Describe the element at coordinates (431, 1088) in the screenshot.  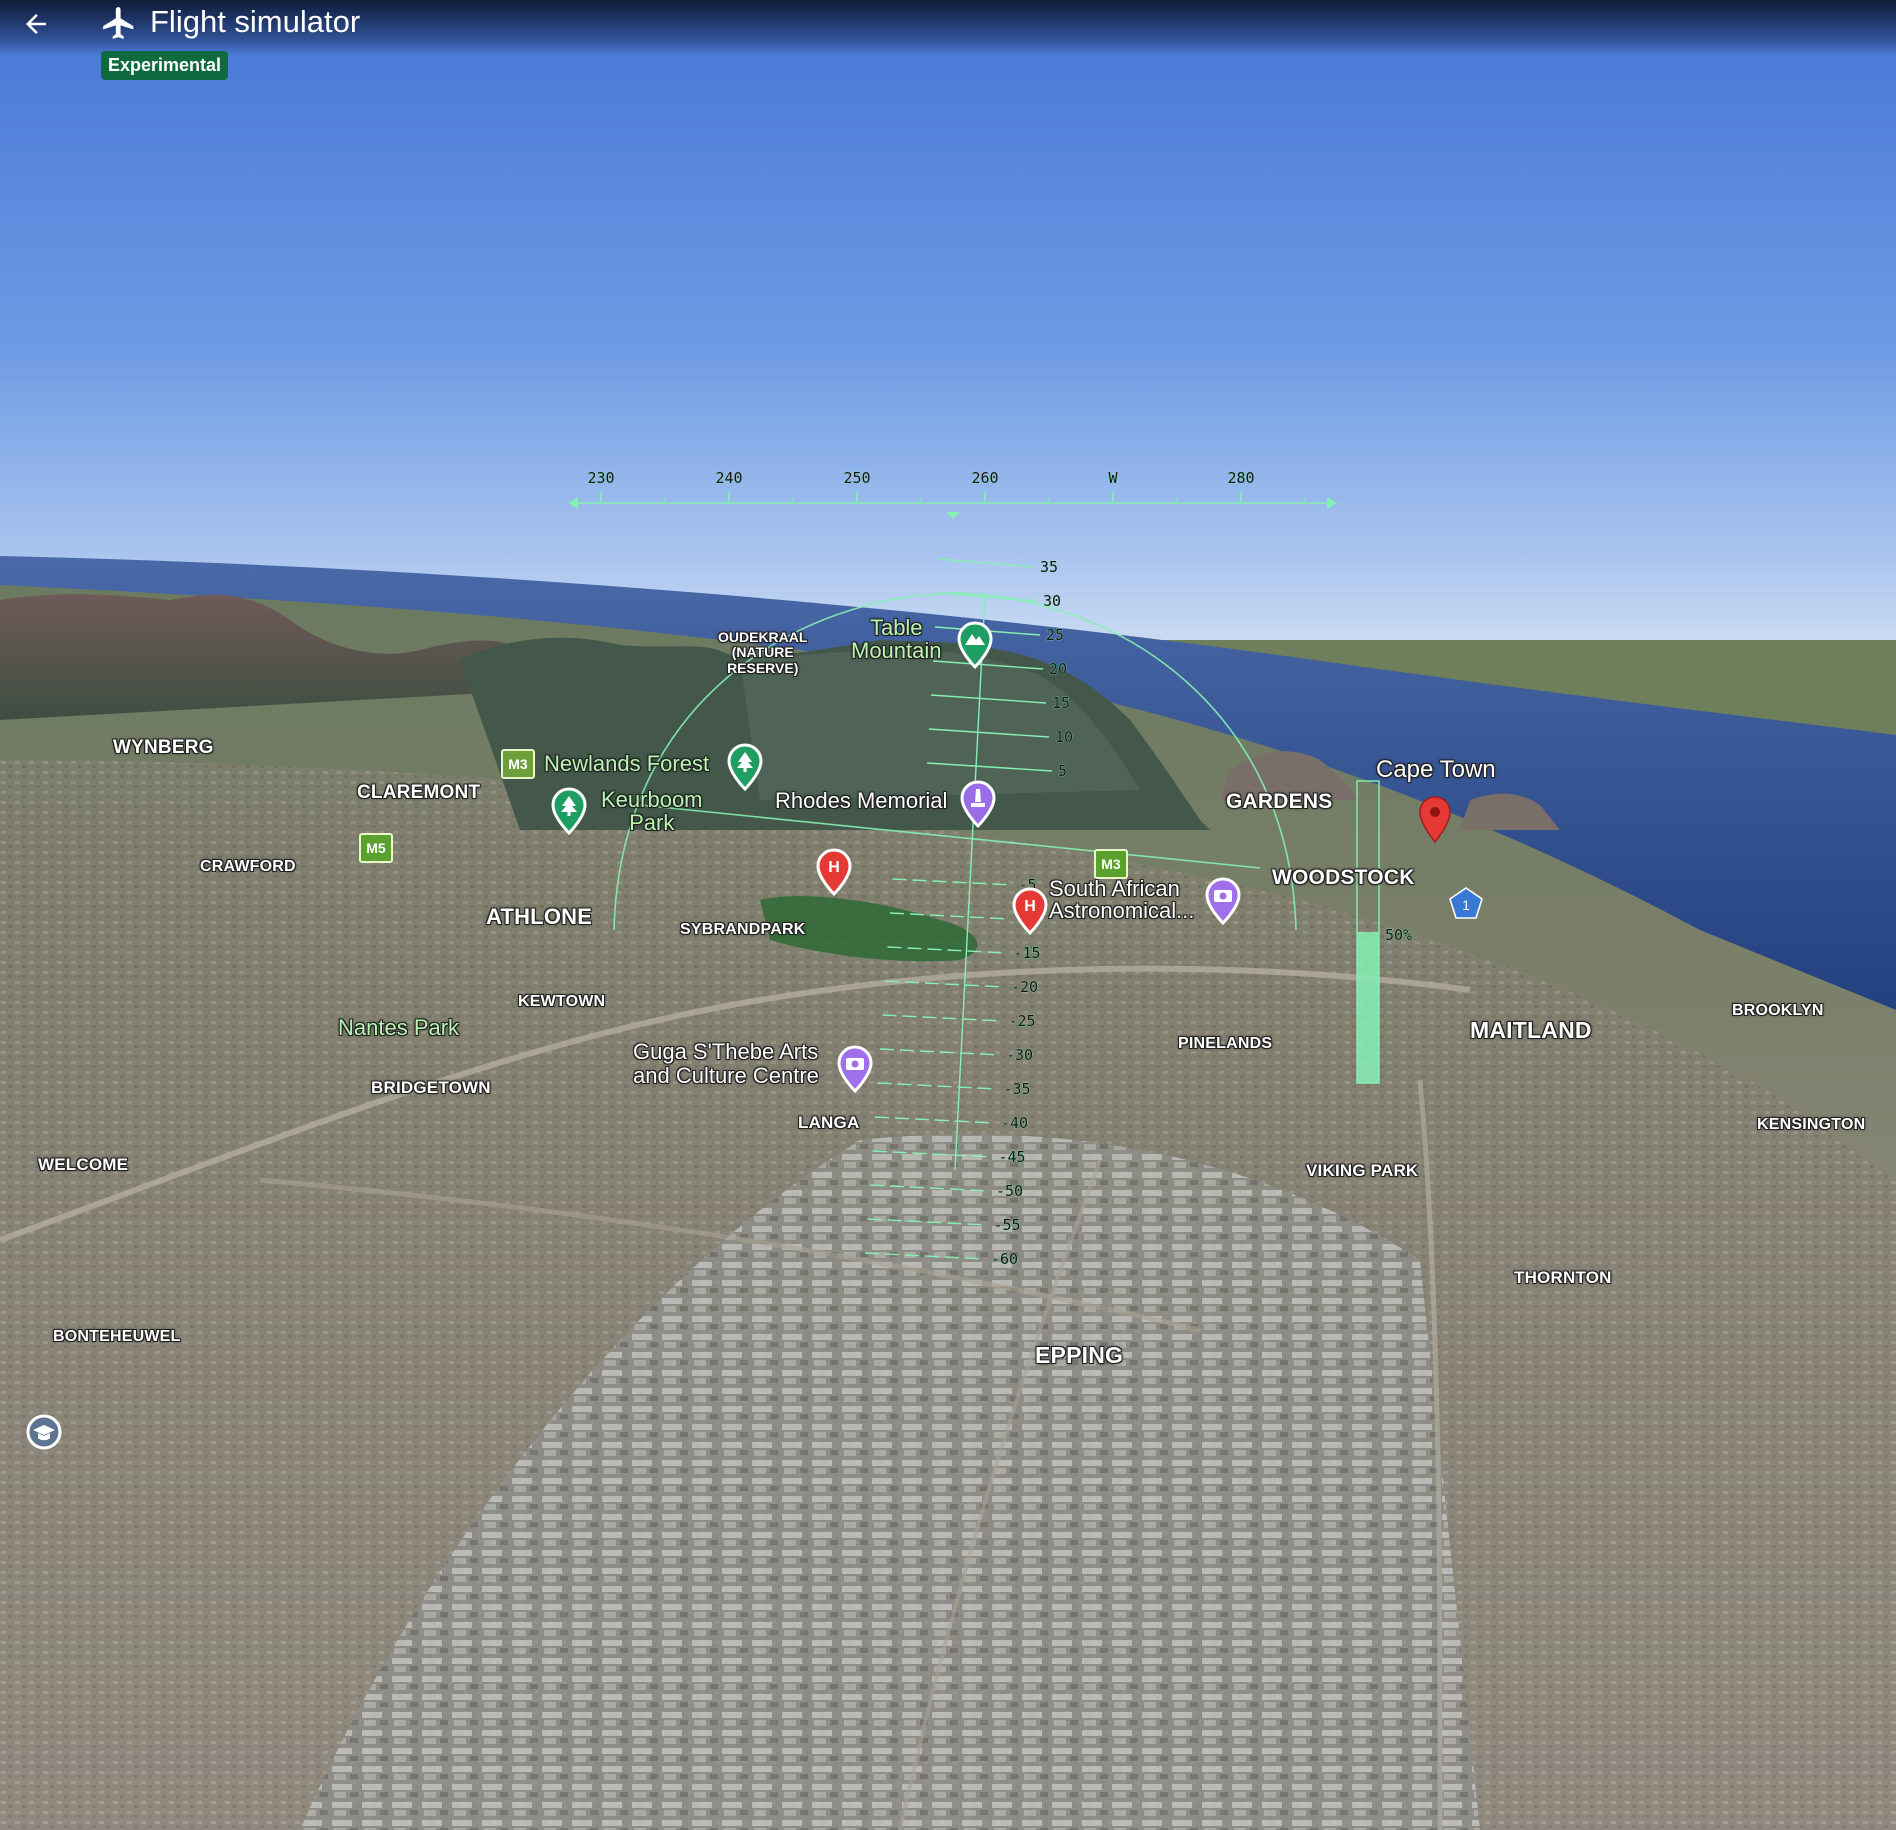
I see `label-bridgetown: BRIDGETOWN` at that location.